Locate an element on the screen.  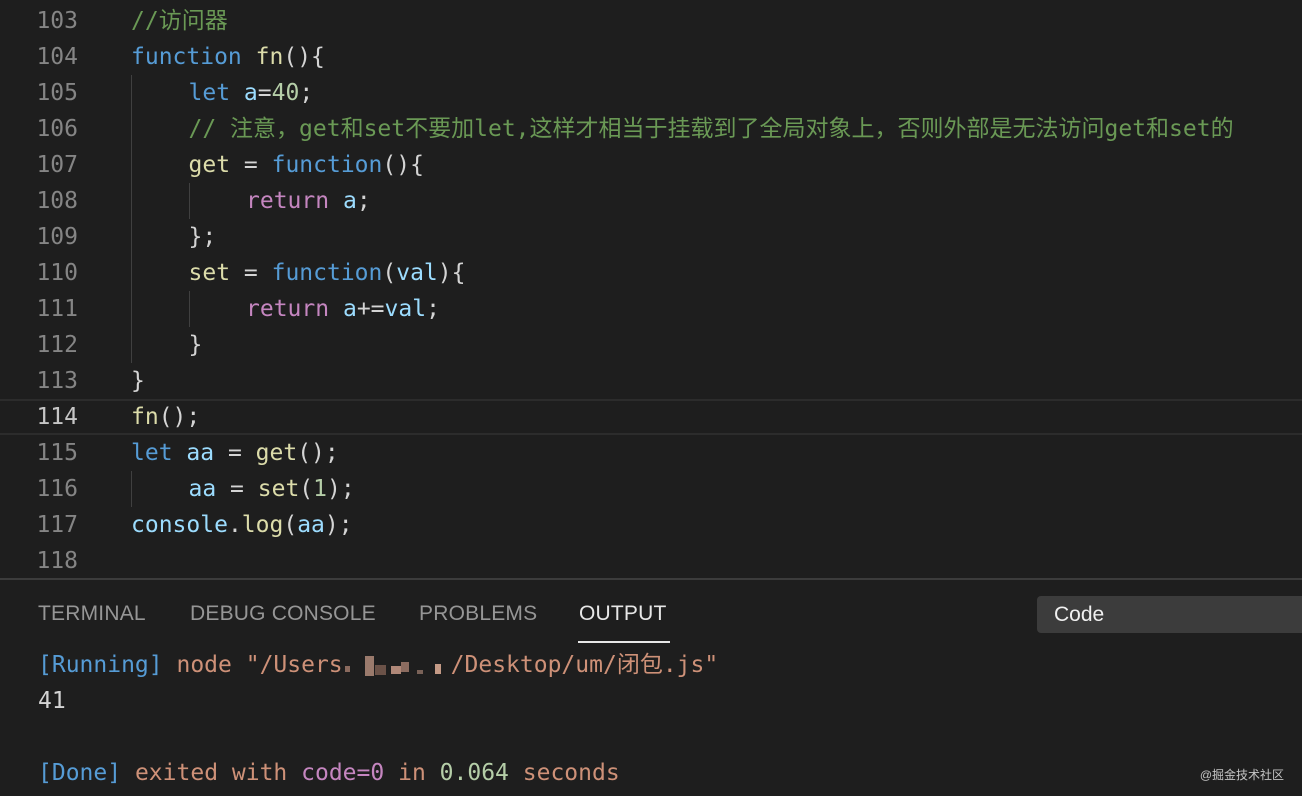
code-line: 116 aa = set(1); is located at coordinates (651, 489).